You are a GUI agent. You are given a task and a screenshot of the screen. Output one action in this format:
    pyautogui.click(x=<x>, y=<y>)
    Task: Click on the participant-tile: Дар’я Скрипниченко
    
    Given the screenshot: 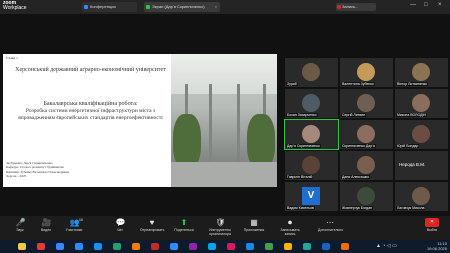 What is the action you would take?
    pyautogui.click(x=311, y=134)
    